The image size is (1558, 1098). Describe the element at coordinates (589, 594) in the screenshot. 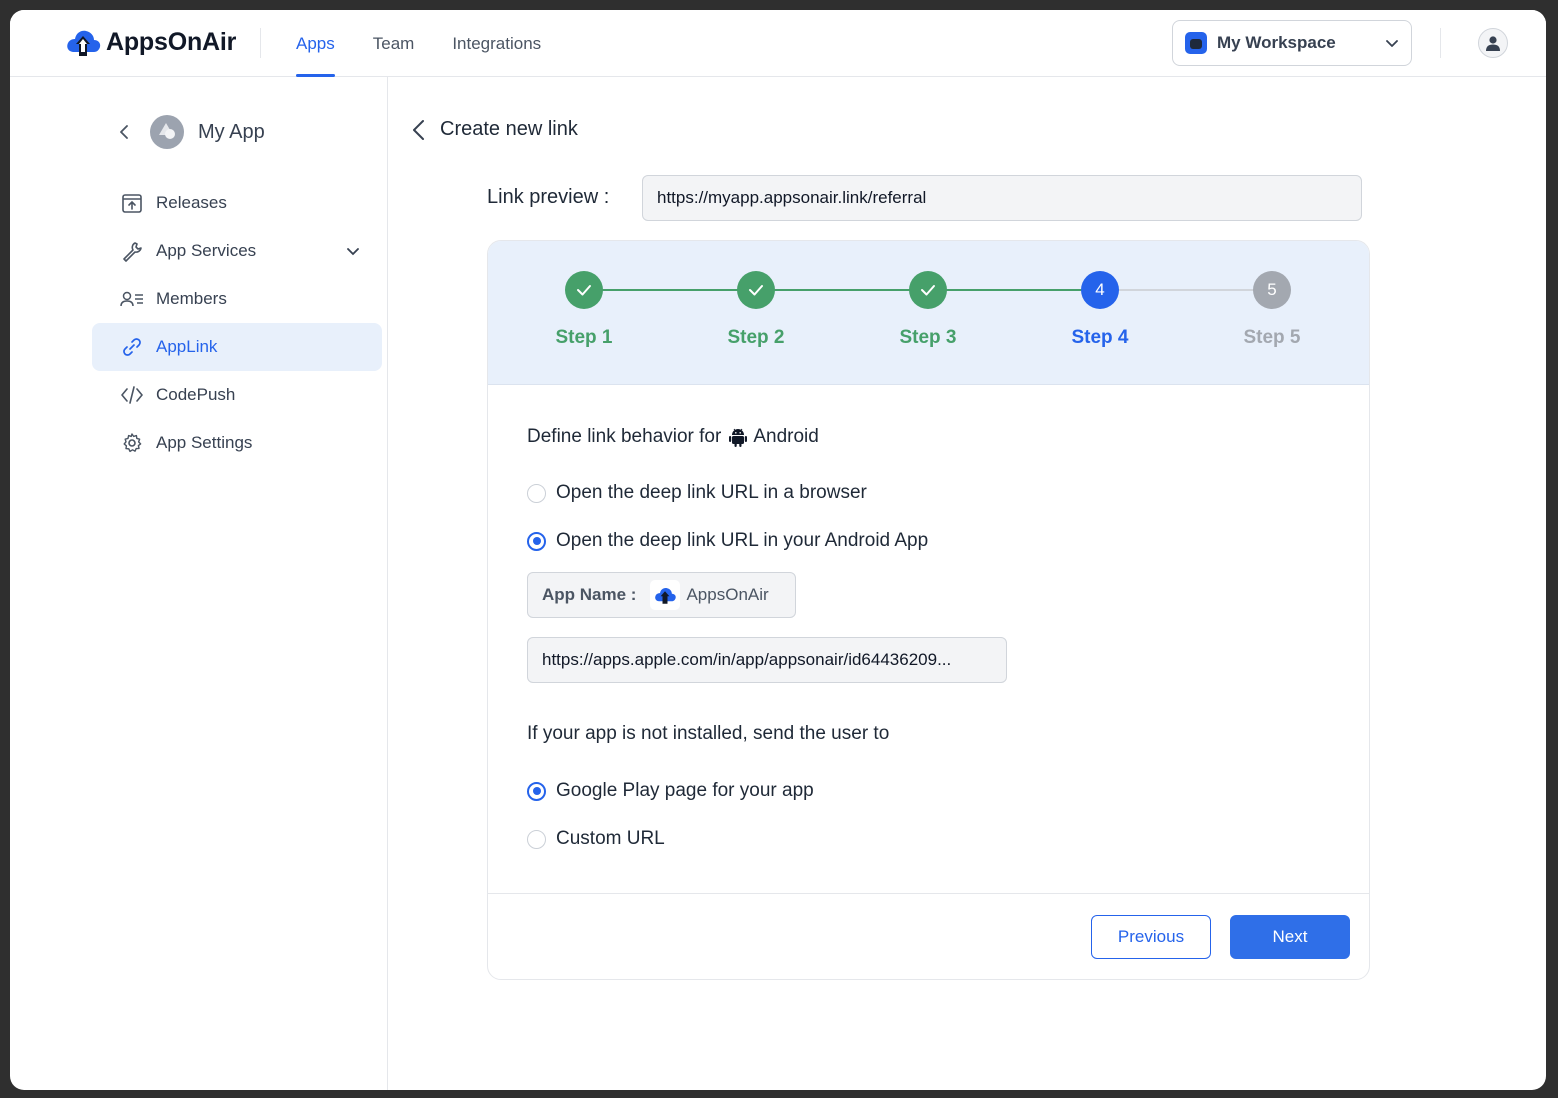

I see `app-name-label: App Name :` at that location.